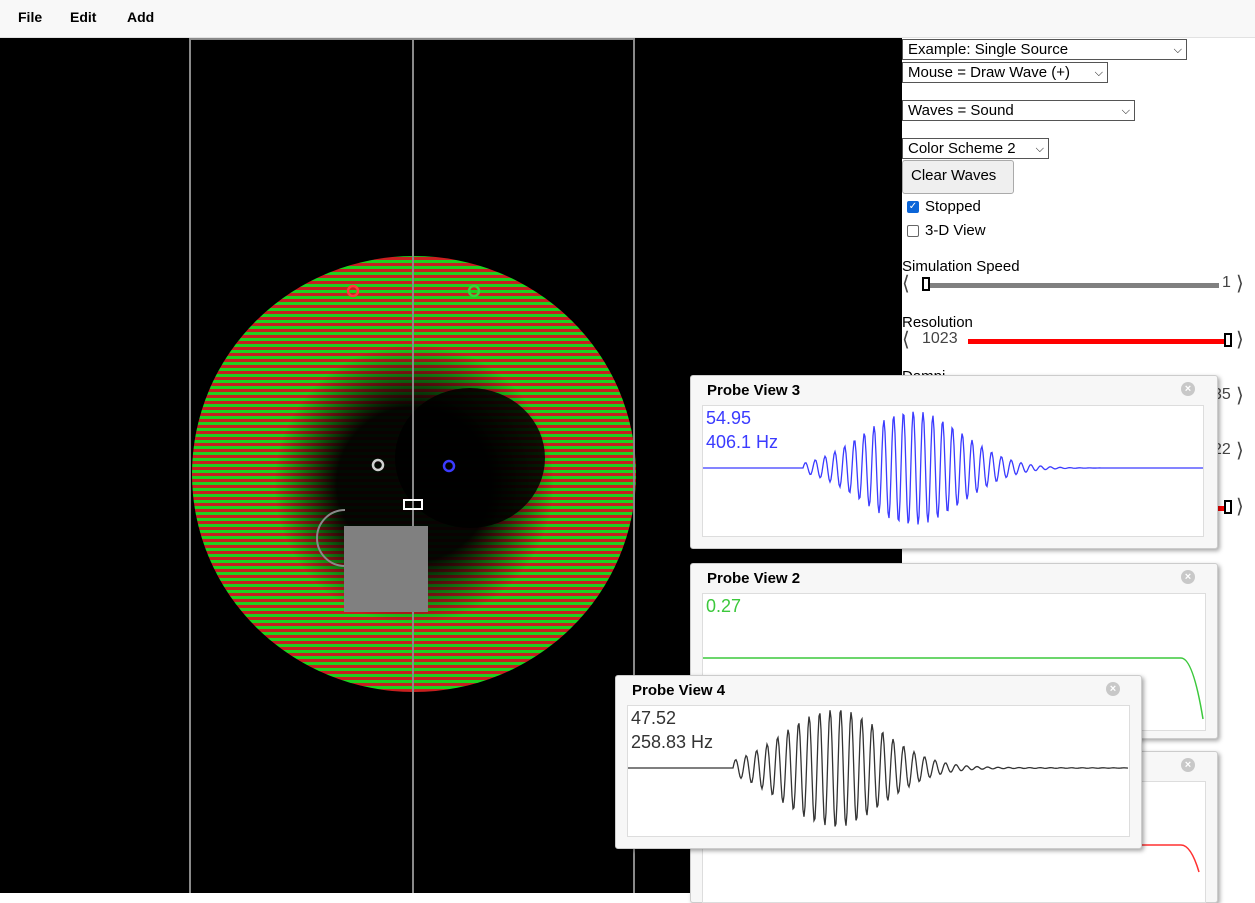 Image resolution: width=1255 pixels, height=903 pixels. I want to click on probe-3-title: Probe View 3, so click(754, 390).